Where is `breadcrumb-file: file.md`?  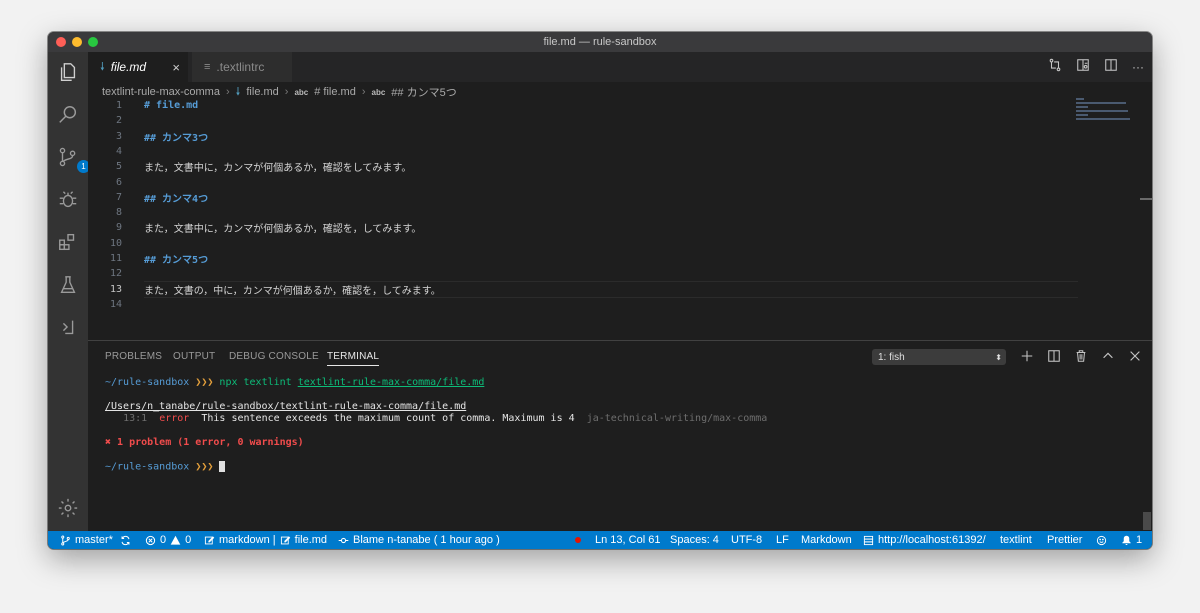
breadcrumb-file: file.md is located at coordinates (262, 92).